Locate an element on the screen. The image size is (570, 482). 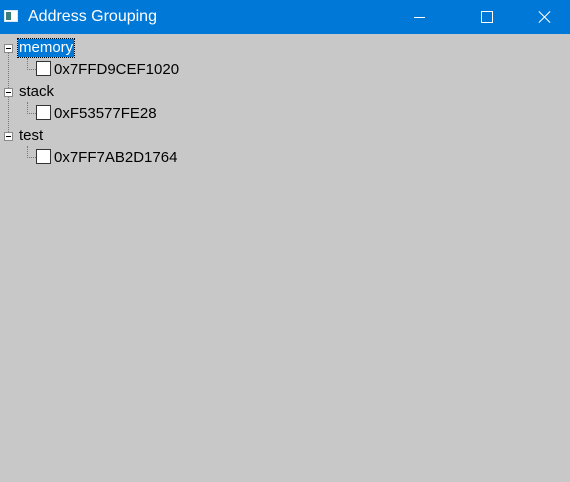
maximize-button is located at coordinates (487, 17).